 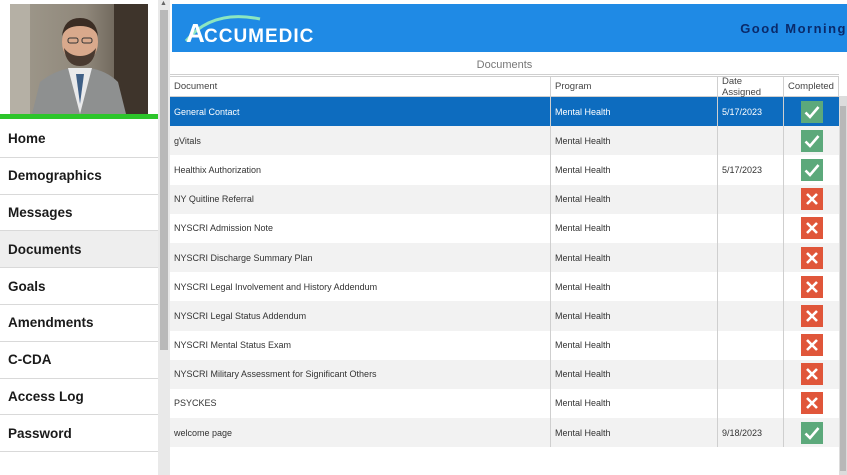 What do you see at coordinates (79, 434) in the screenshot?
I see `sidebar-item-password: Password` at bounding box center [79, 434].